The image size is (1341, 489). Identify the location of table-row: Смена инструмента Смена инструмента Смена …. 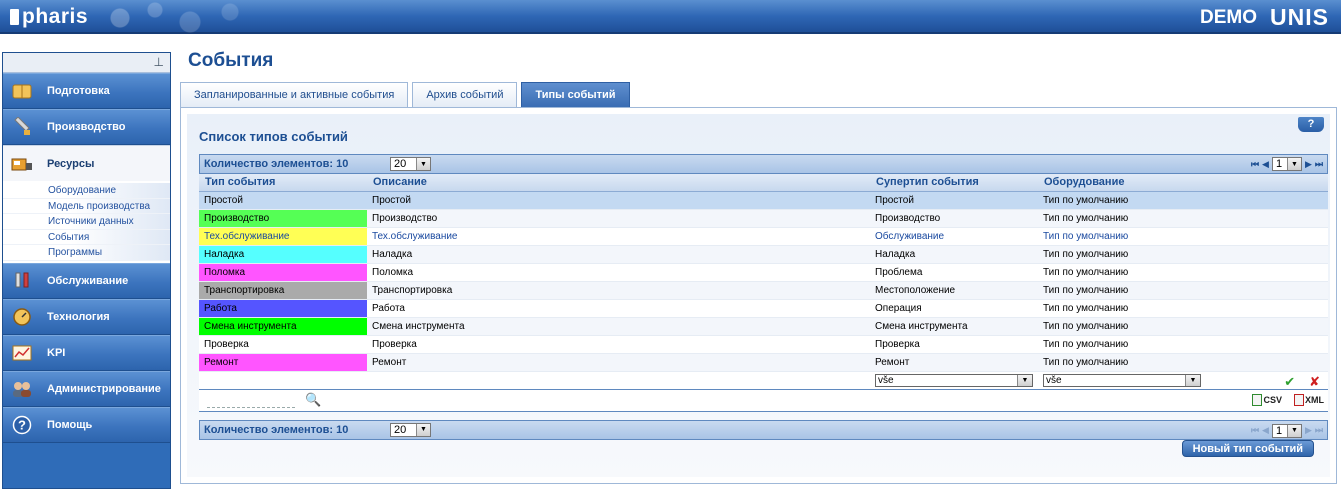
(763, 326).